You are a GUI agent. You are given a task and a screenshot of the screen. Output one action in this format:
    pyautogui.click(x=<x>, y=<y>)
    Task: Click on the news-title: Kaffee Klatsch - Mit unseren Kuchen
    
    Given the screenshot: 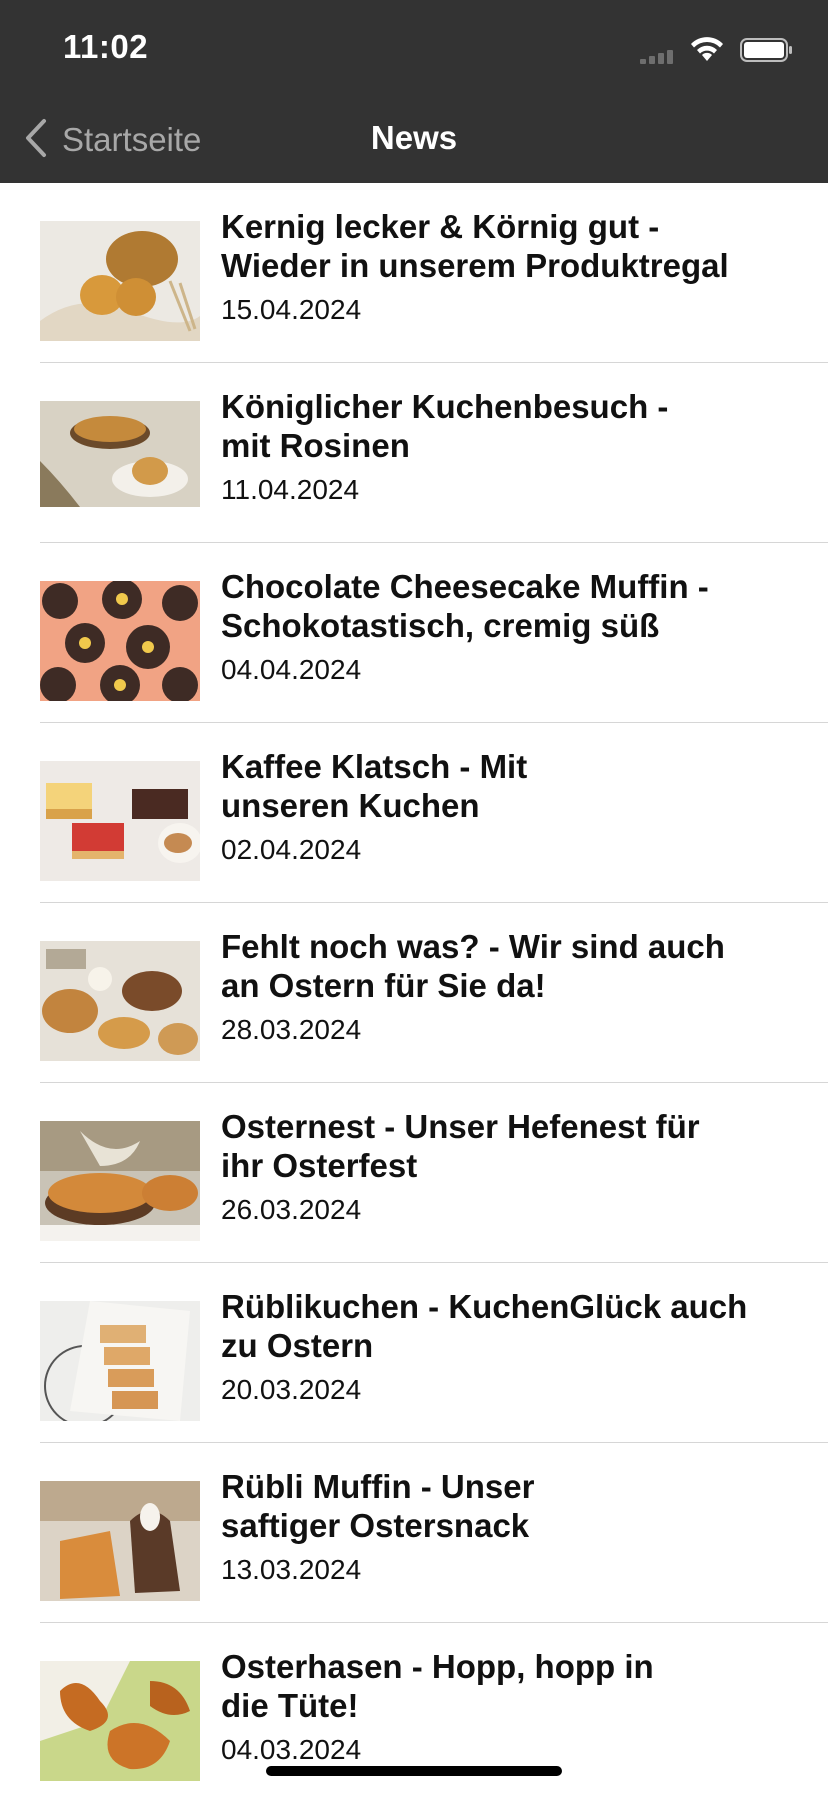 What is the action you would take?
    pyautogui.click(x=374, y=786)
    